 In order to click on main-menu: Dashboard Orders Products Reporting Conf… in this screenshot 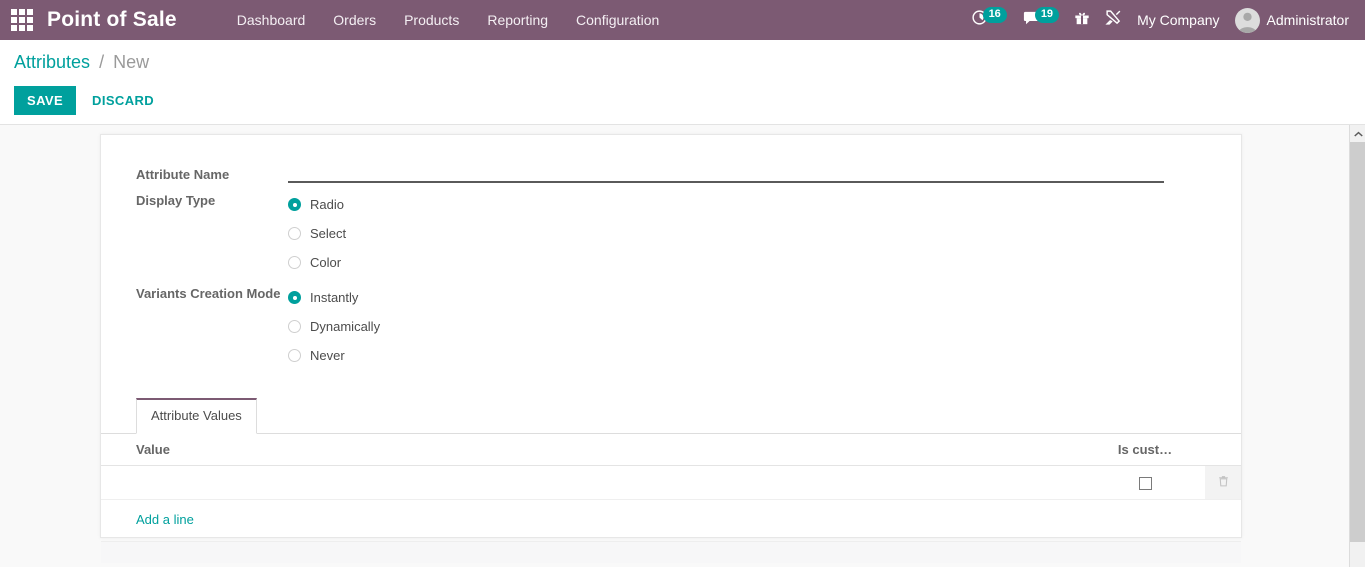, I will do `click(448, 20)`.